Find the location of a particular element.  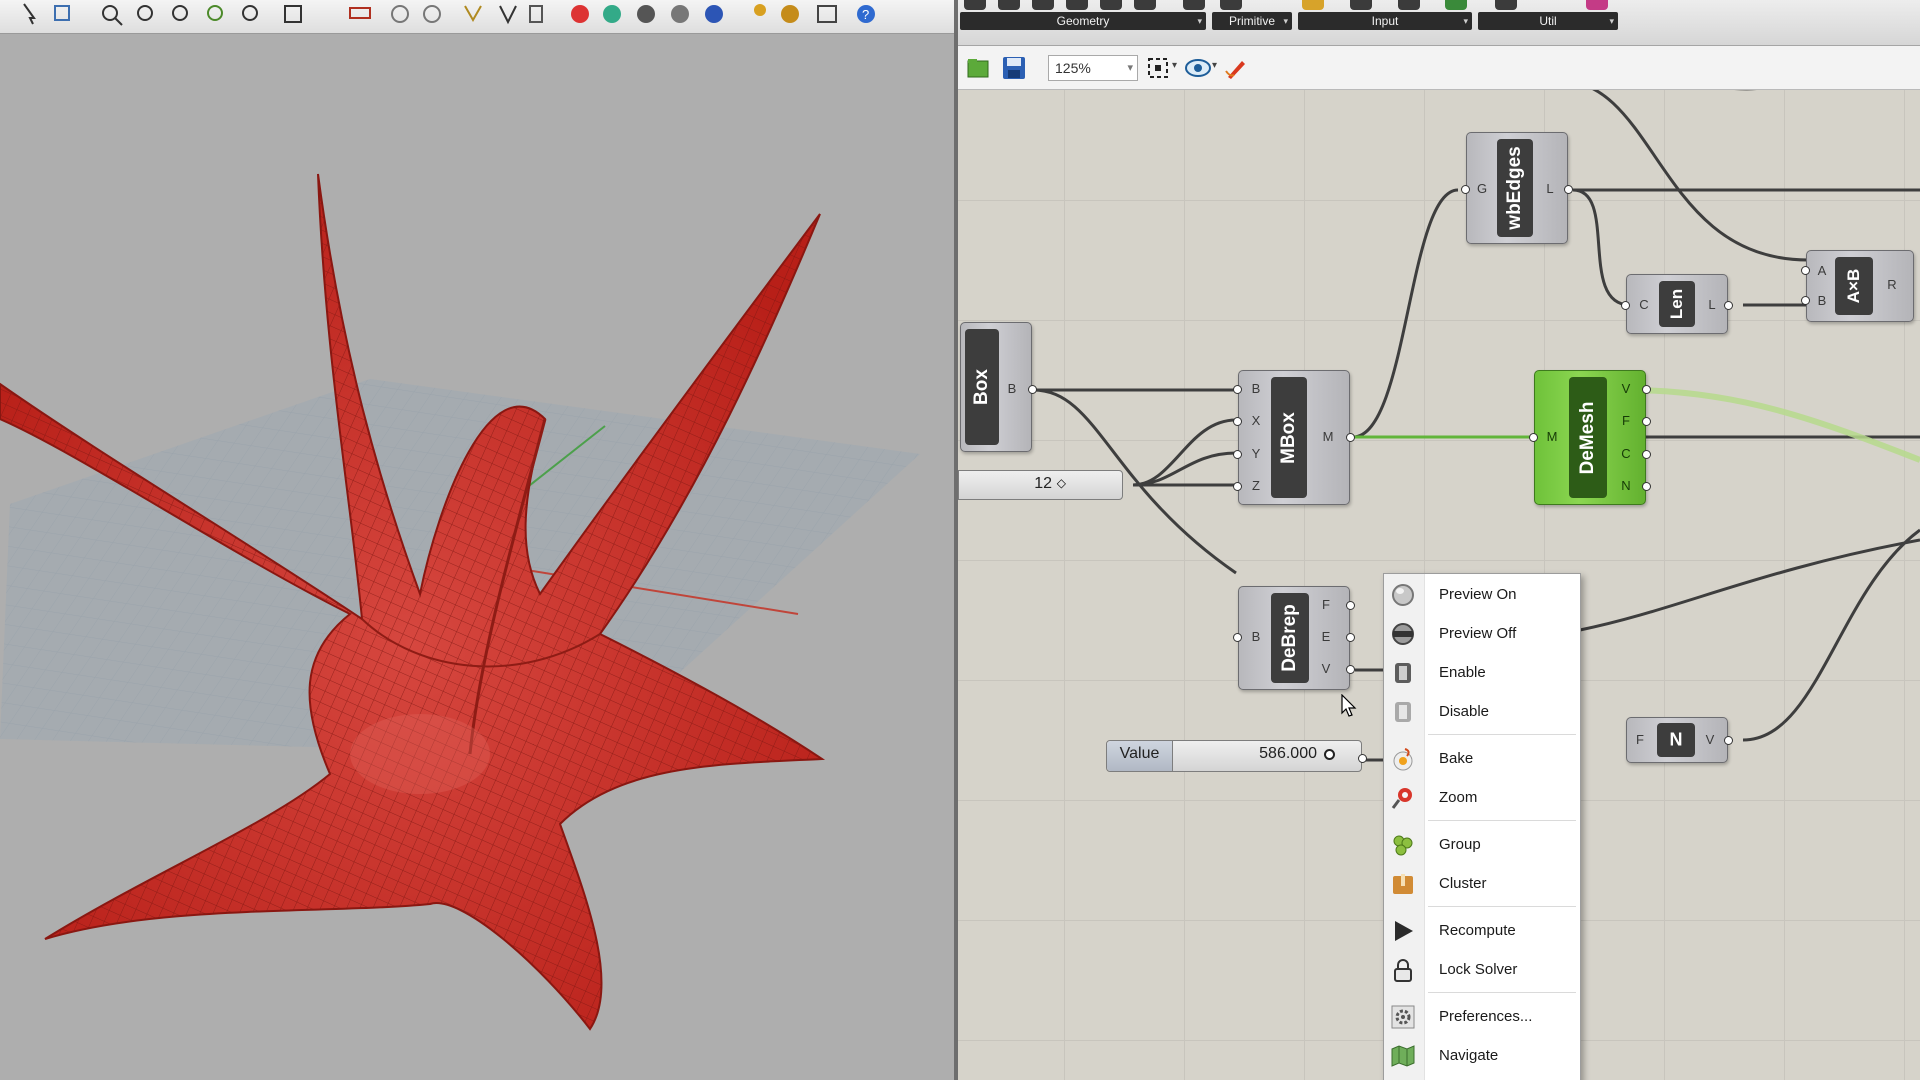

rhino-toolbar-icons: ? is located at coordinates (477, 17).